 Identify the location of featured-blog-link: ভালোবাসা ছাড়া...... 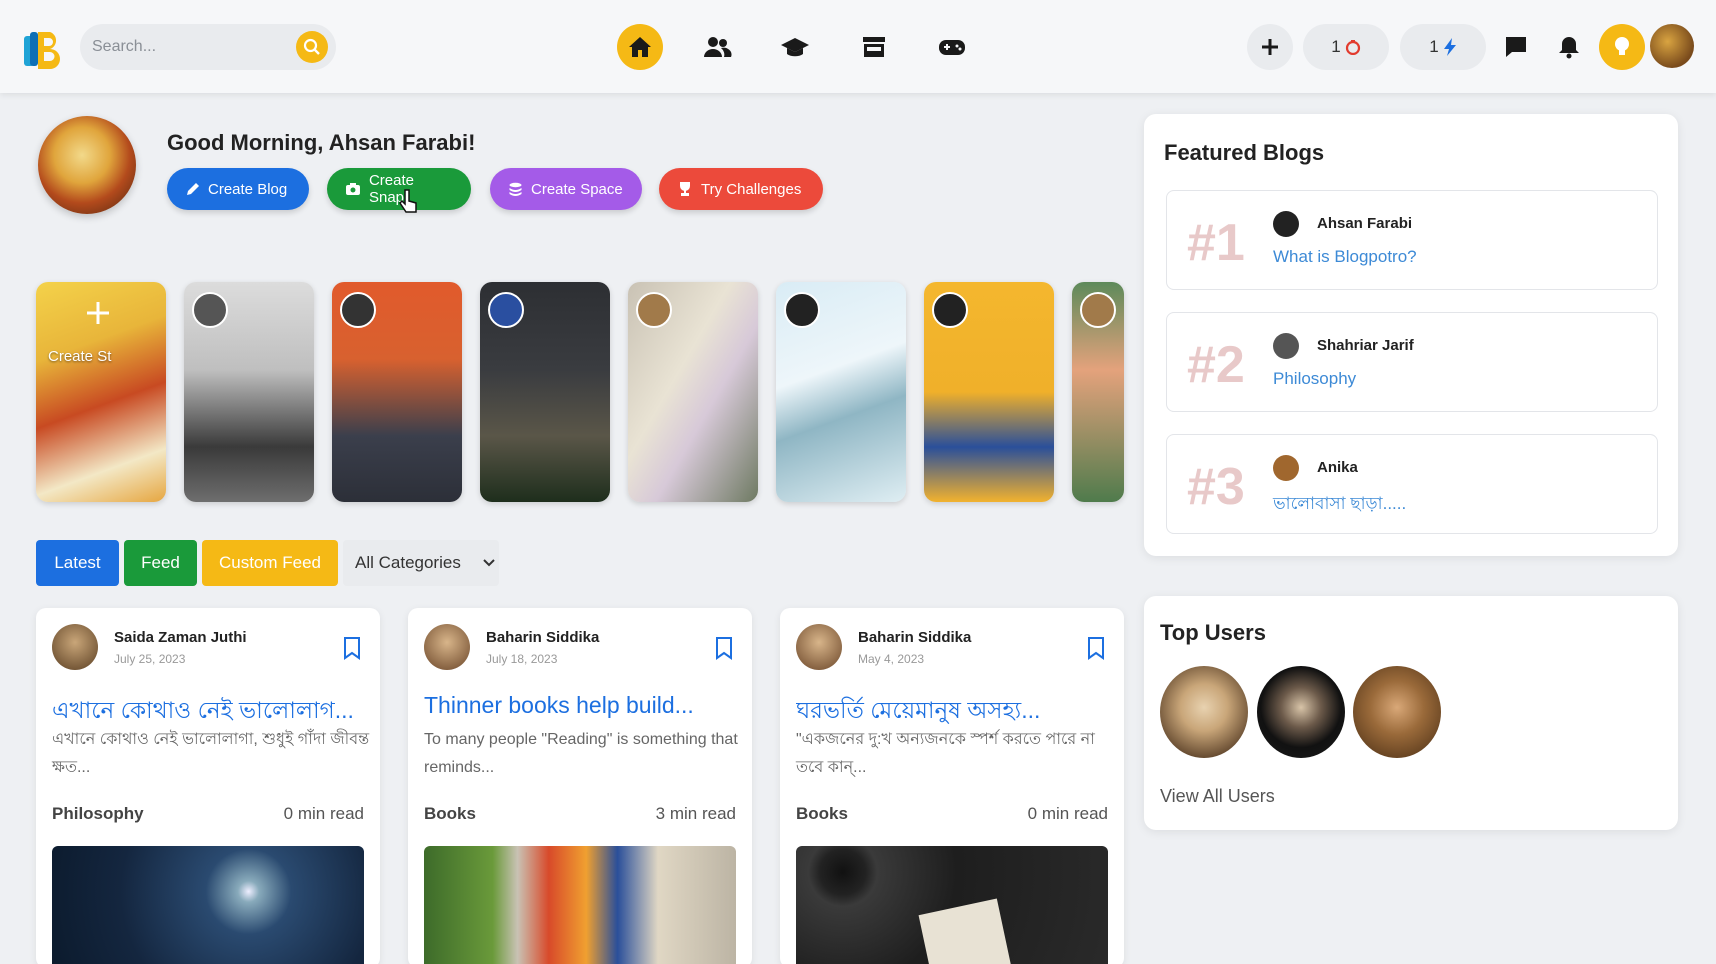
(1339, 505).